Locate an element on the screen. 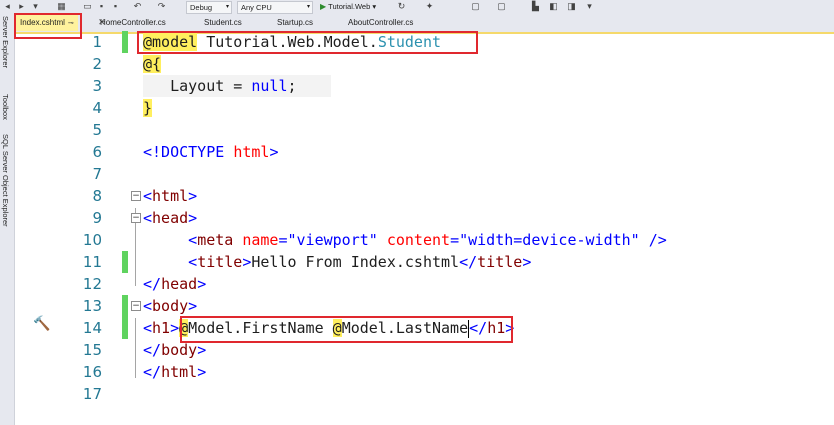 The width and height of the screenshot is (834, 425). code-text: Layout = null; is located at coordinates (237, 86).